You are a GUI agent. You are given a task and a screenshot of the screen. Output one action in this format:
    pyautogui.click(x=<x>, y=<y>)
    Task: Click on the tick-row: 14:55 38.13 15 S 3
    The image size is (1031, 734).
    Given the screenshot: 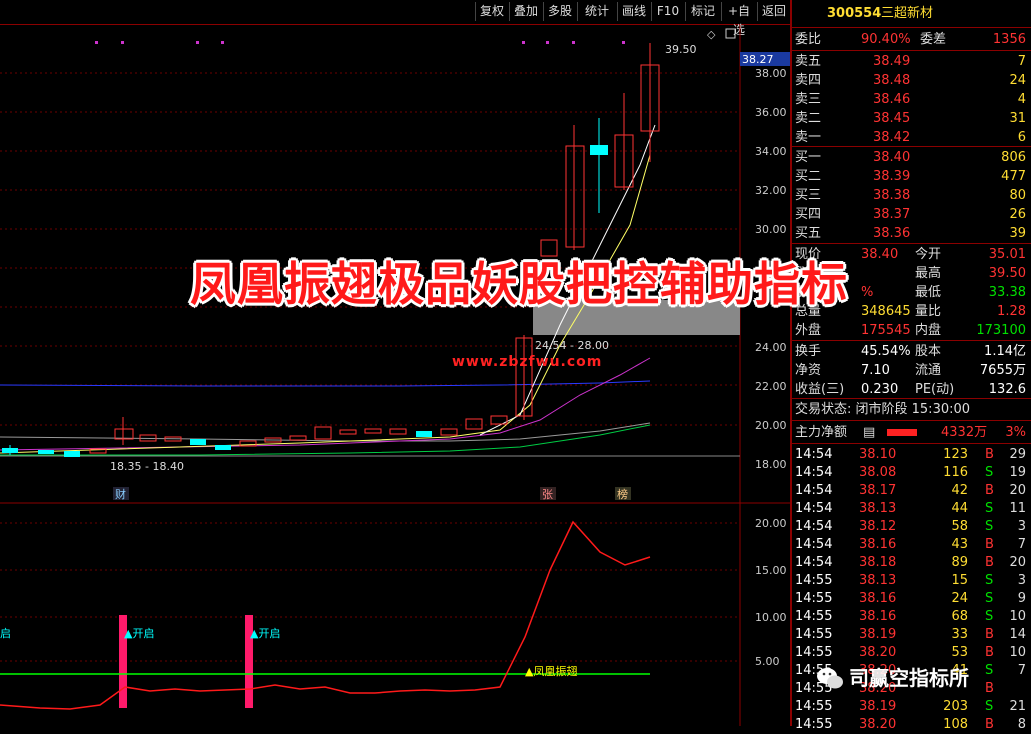 What is the action you would take?
    pyautogui.click(x=911, y=580)
    